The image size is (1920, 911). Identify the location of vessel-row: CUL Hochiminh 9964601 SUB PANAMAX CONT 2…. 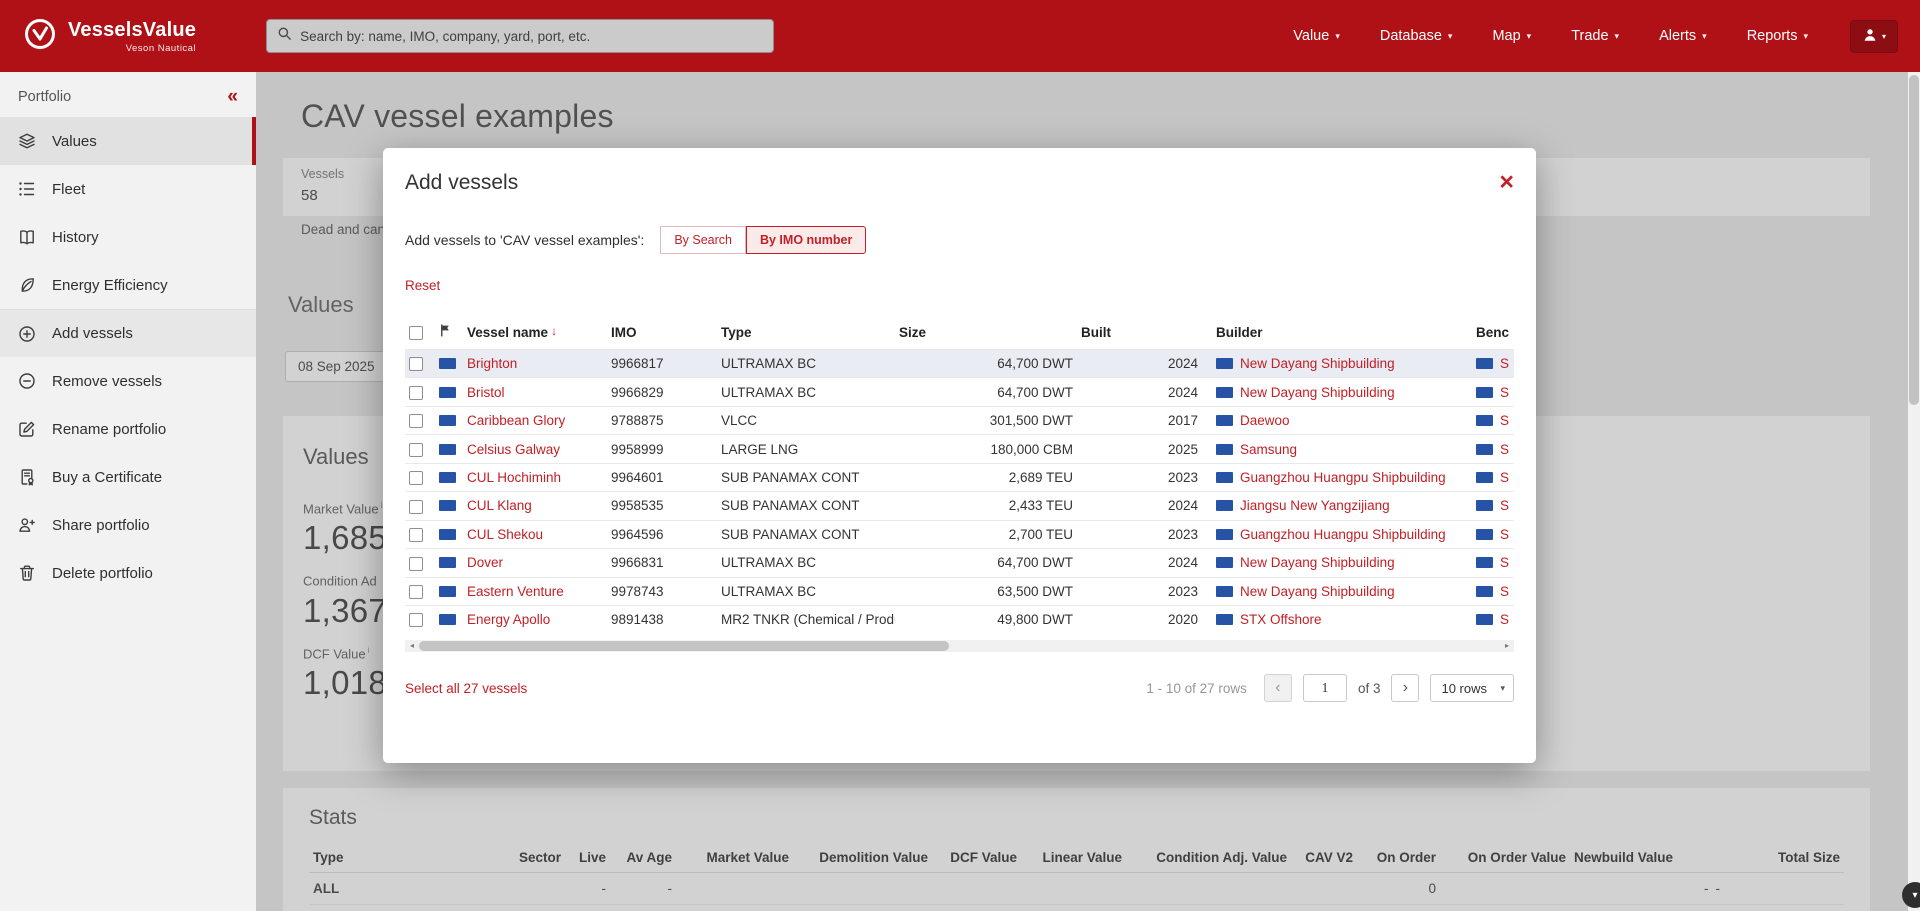
(959, 477).